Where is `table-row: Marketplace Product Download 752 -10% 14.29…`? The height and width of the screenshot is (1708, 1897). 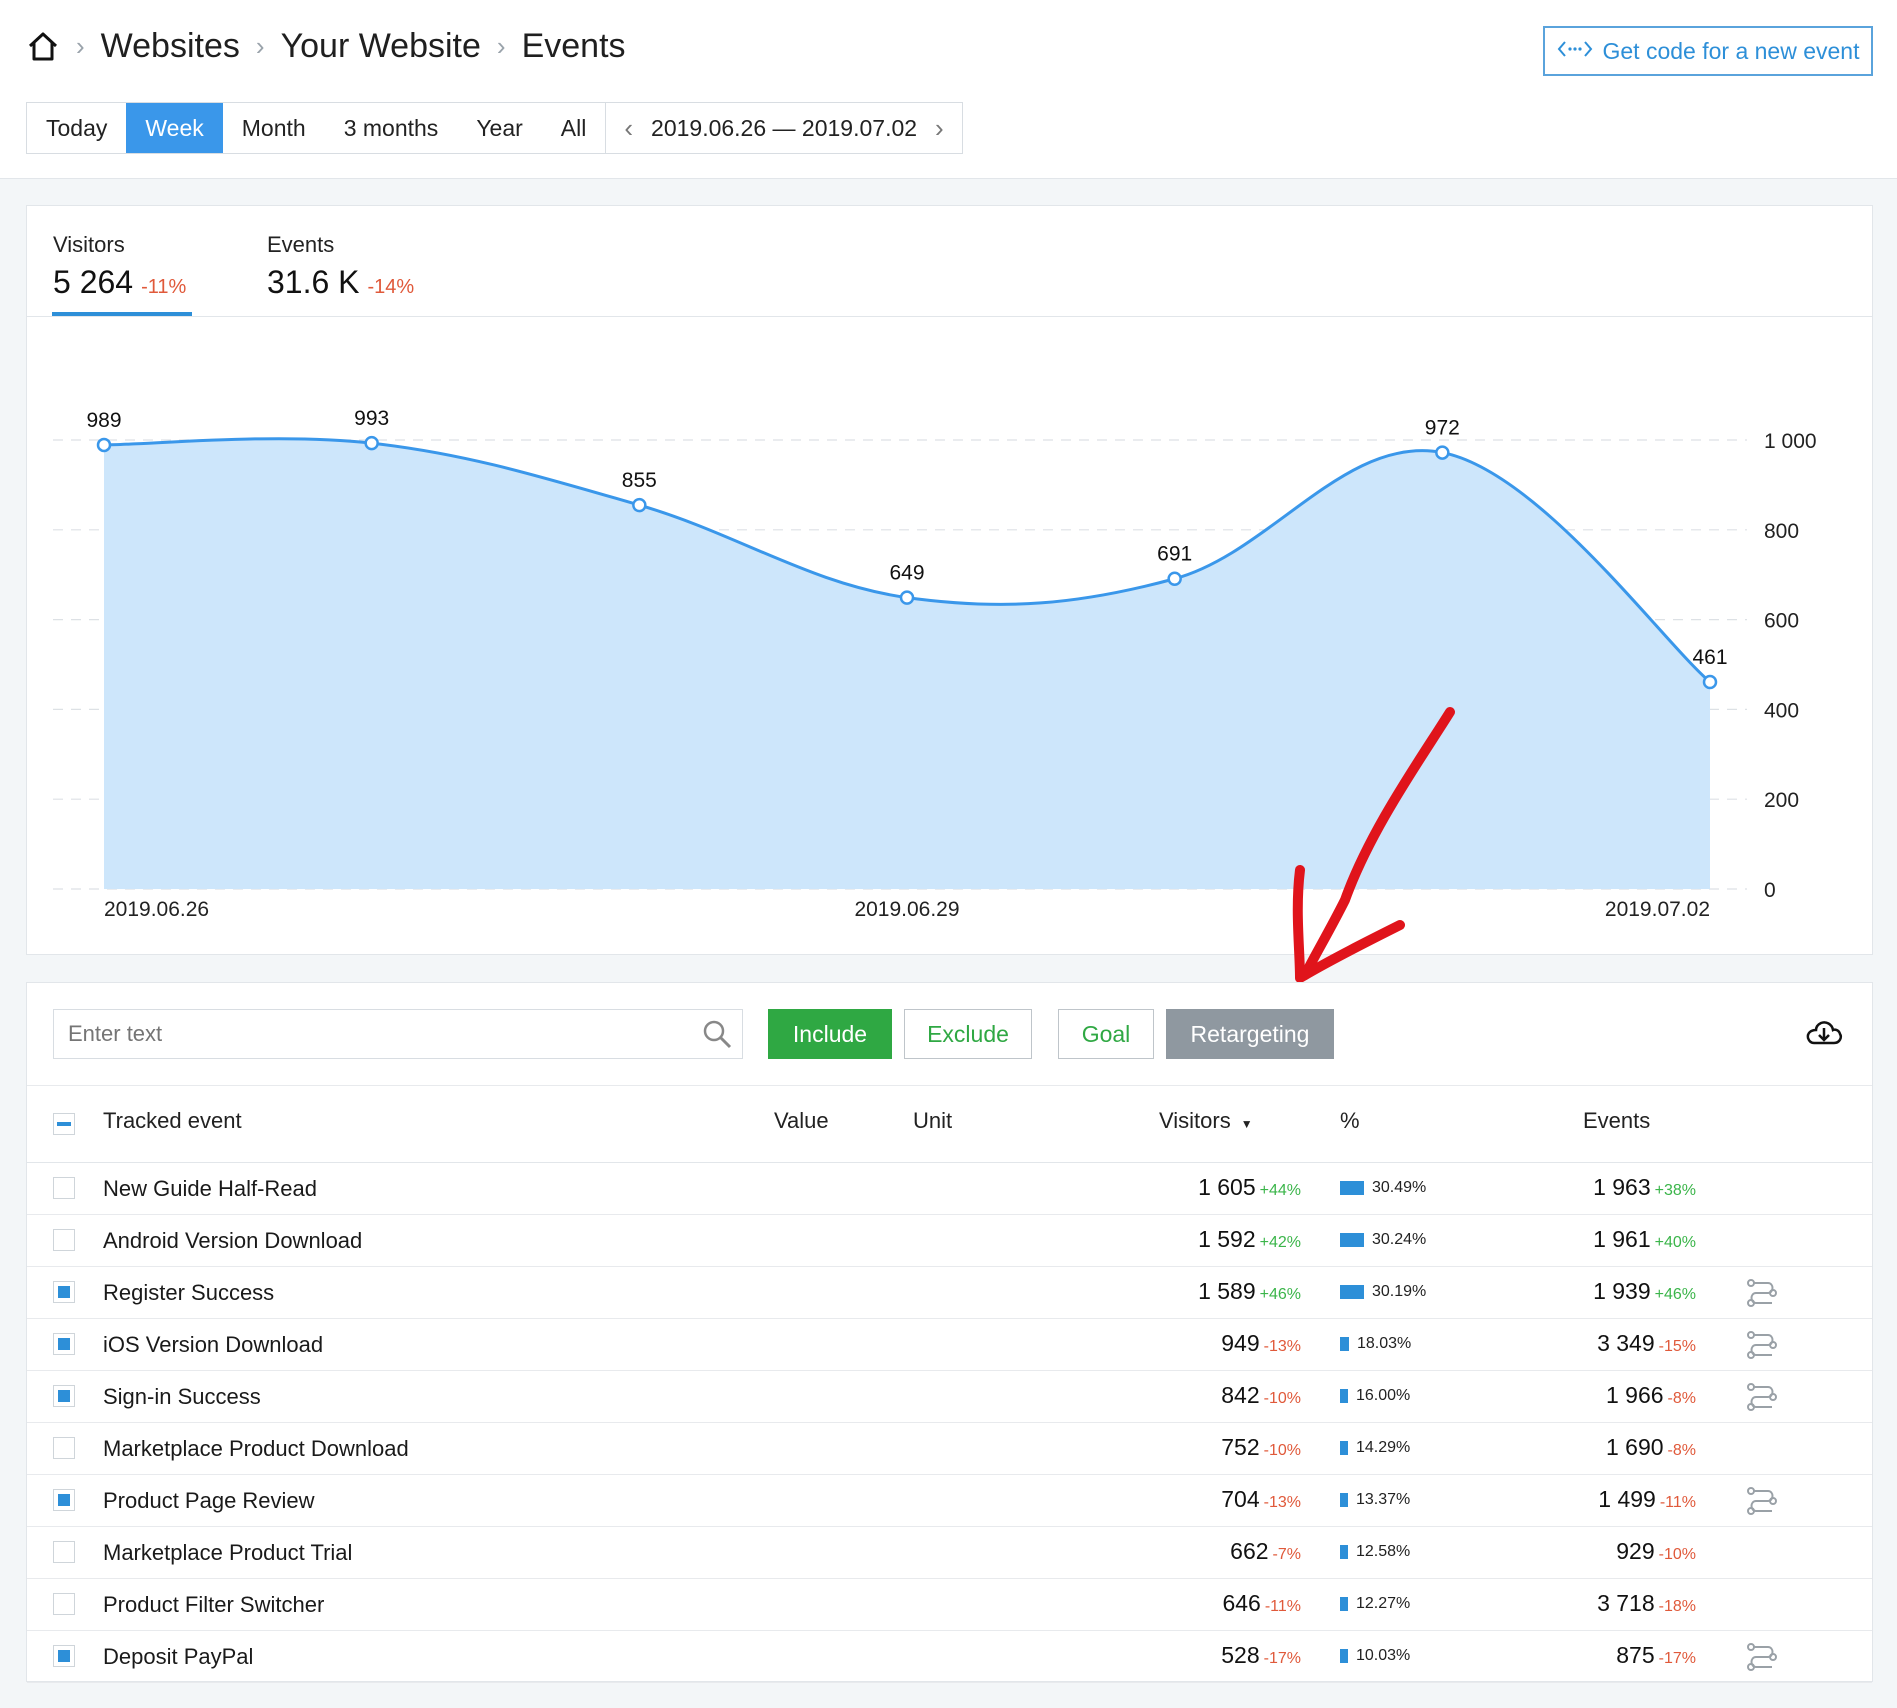
table-row: Marketplace Product Download 752 -10% 14.29… is located at coordinates (949, 1449).